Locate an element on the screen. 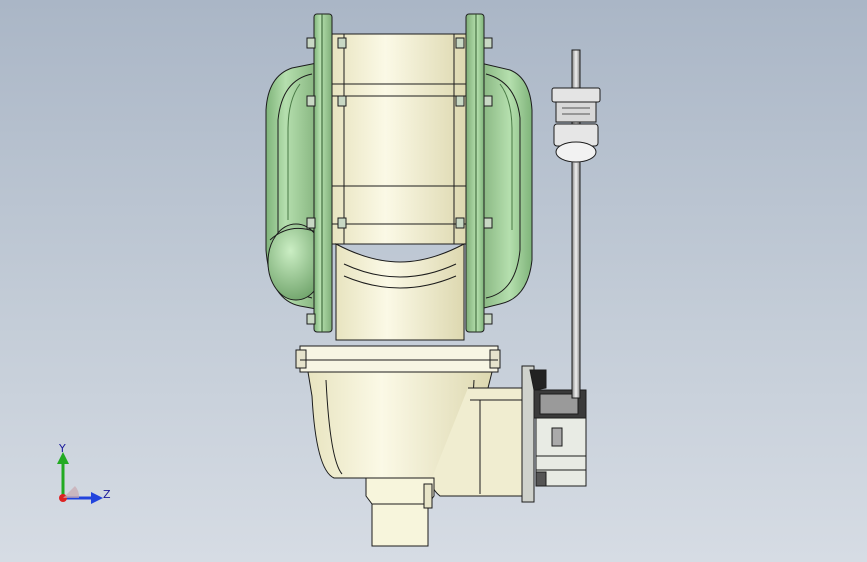 The width and height of the screenshot is (867, 562). valve-body is located at coordinates (418, 459).